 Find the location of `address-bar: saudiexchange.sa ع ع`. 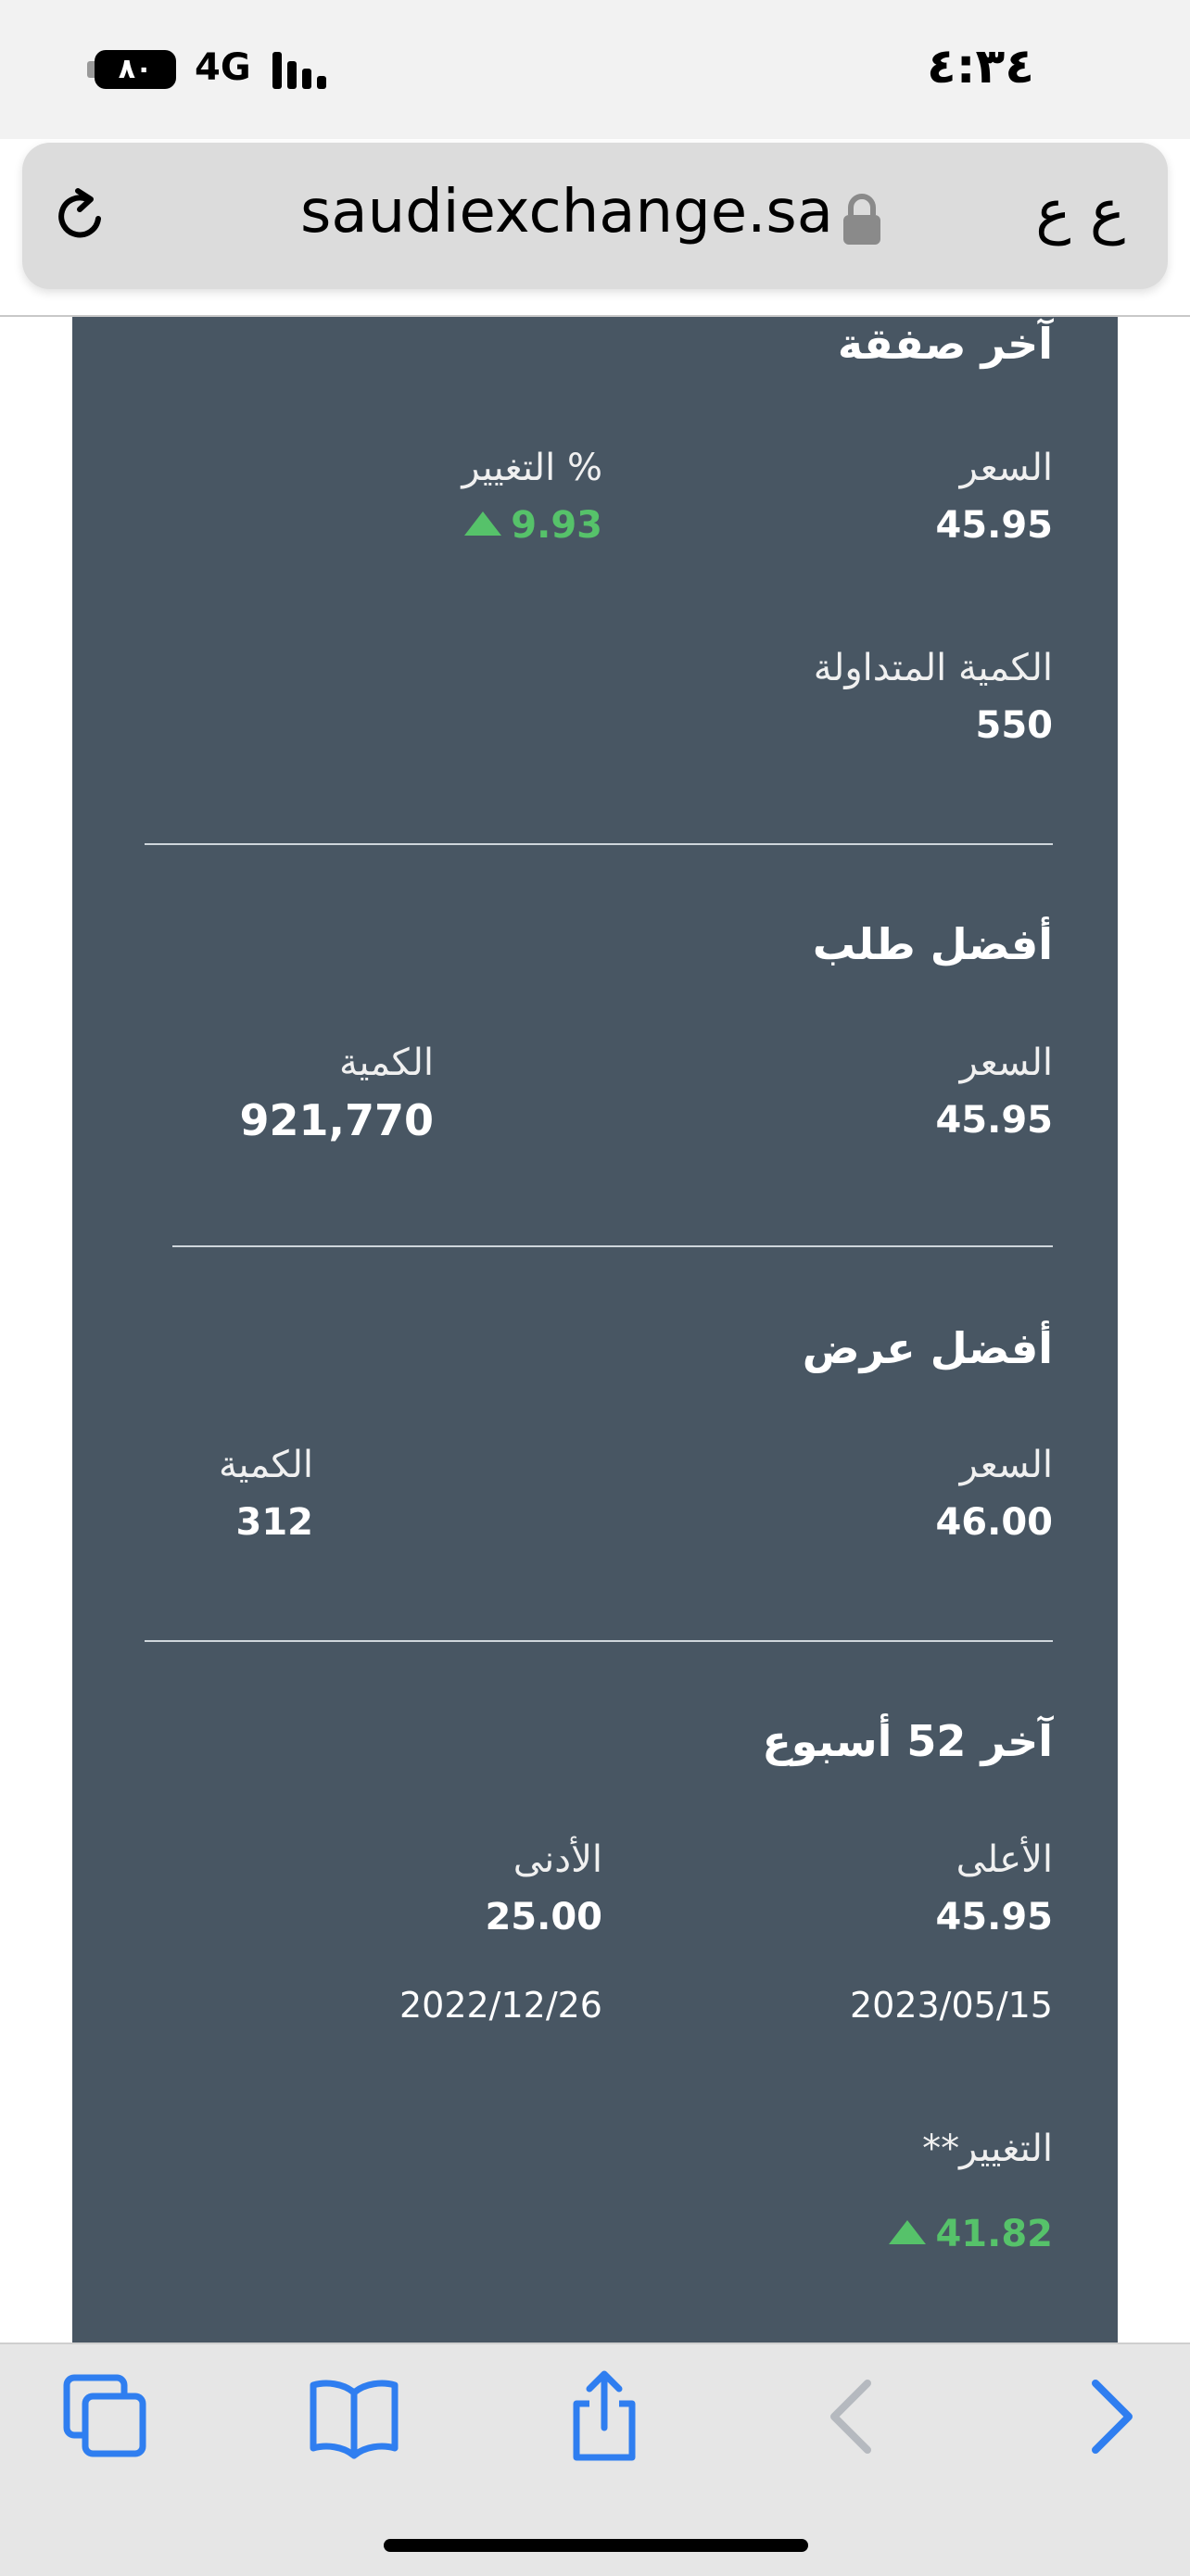

address-bar: saudiexchange.sa ع ع is located at coordinates (595, 216).